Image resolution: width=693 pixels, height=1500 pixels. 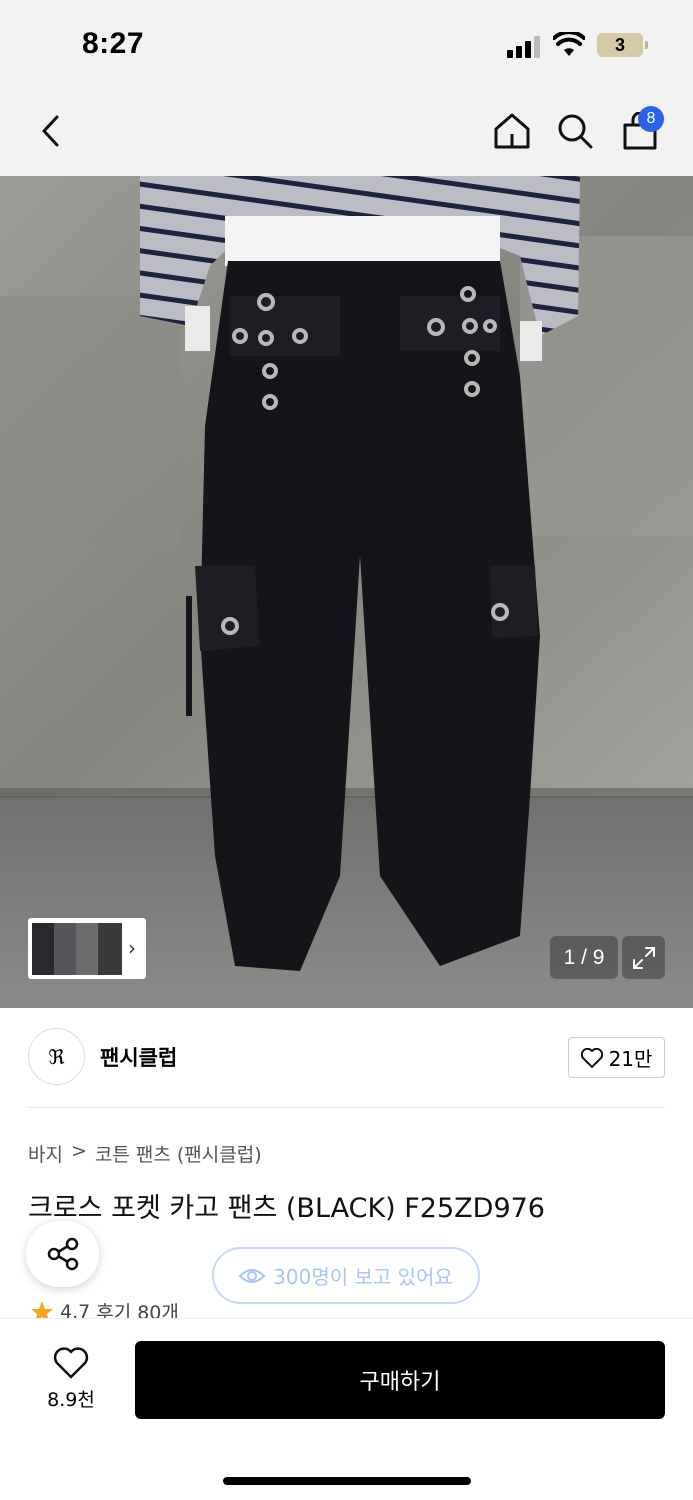 I want to click on expand-image-button, so click(x=643, y=957).